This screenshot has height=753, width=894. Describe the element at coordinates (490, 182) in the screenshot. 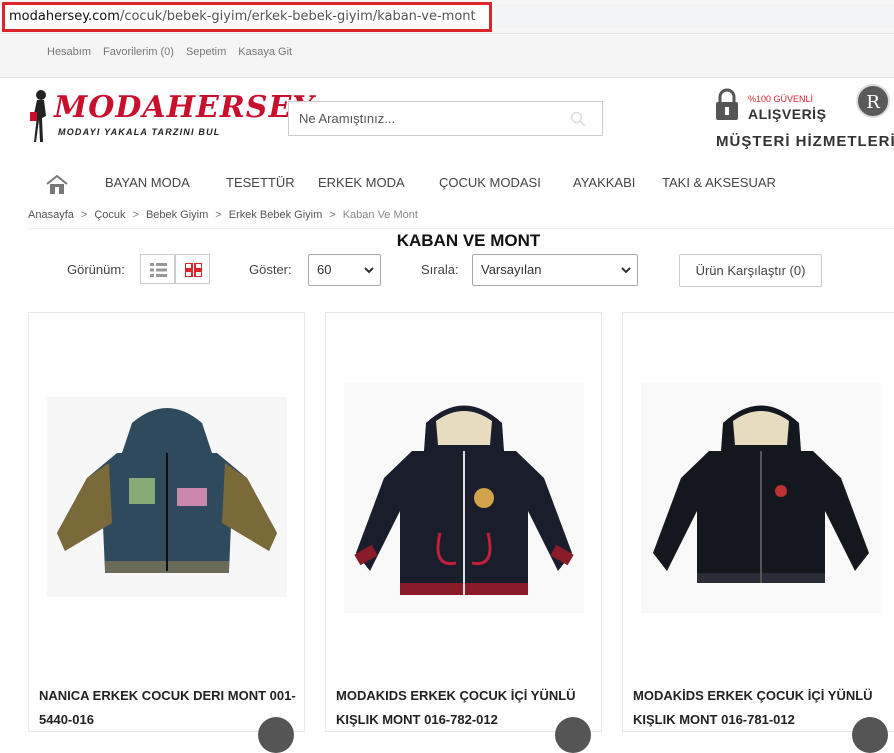

I see `nav-item-cocuk-modasi: ÇOCUK MODASI` at that location.